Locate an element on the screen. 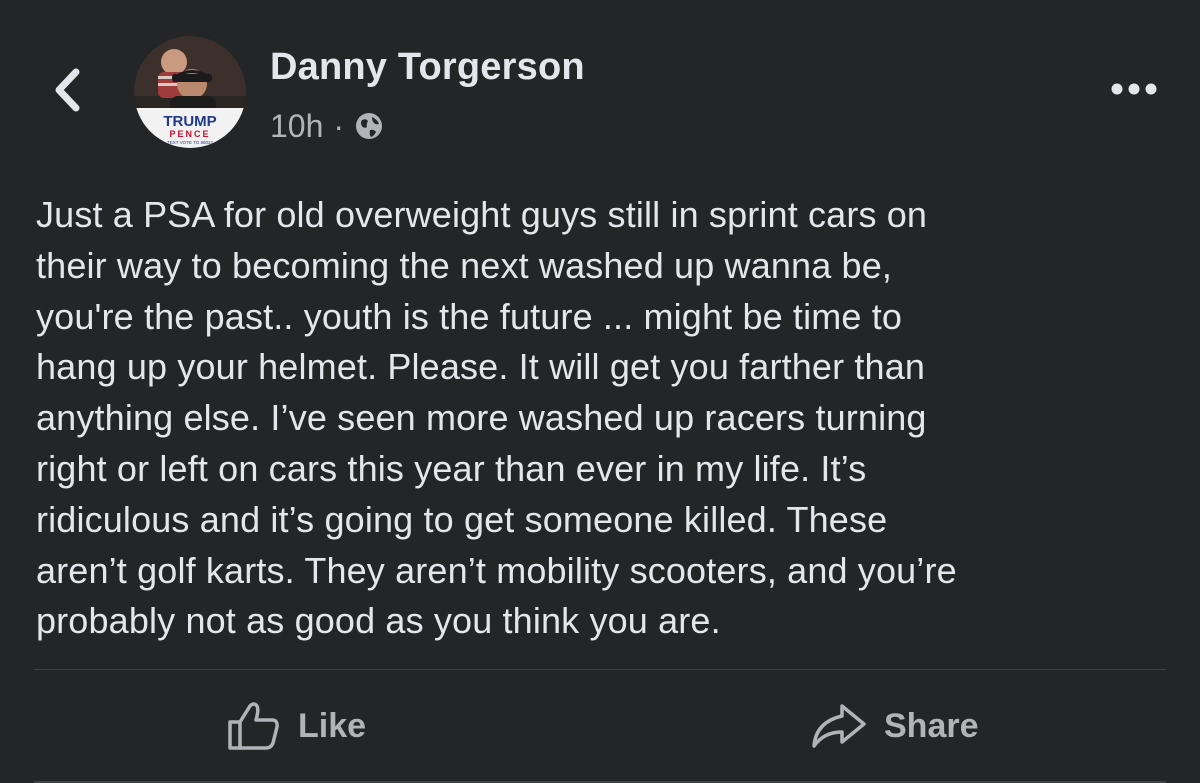  thumbs-up-icon is located at coordinates (254, 726).